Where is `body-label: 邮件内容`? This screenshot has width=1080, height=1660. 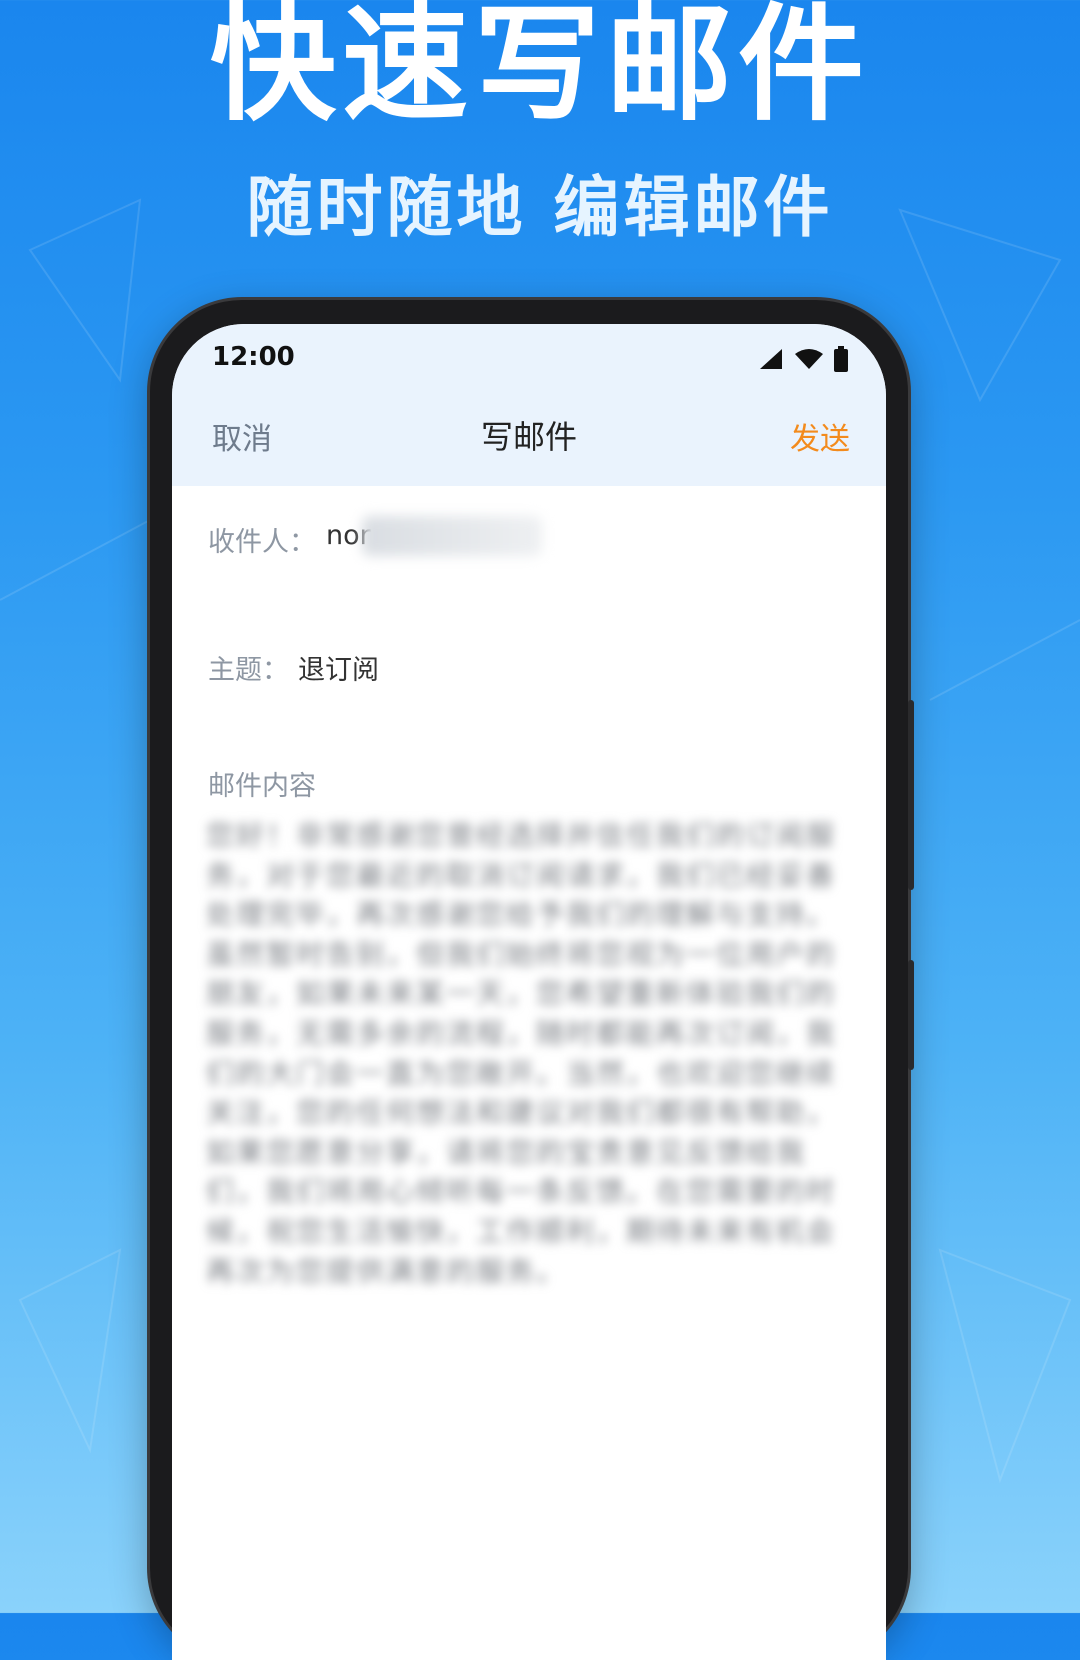 body-label: 邮件内容 is located at coordinates (262, 786).